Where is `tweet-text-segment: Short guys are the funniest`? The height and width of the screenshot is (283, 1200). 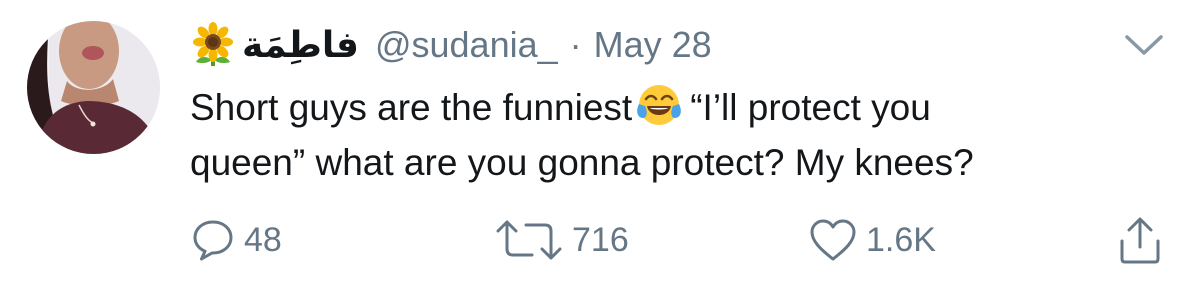 tweet-text-segment: Short guys are the funniest is located at coordinates (411, 107).